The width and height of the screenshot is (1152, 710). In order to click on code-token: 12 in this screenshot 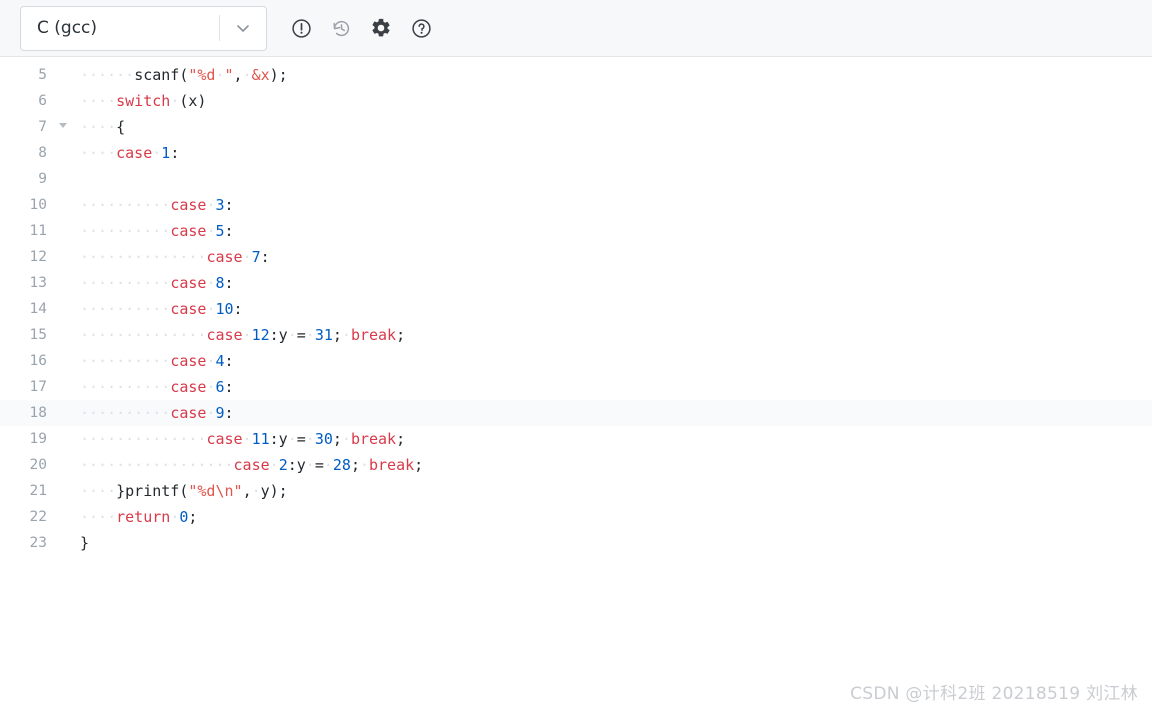, I will do `click(260, 335)`.